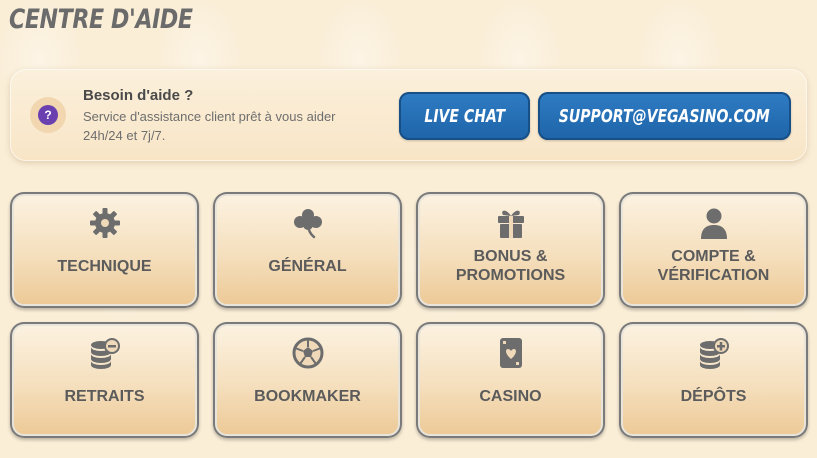 The height and width of the screenshot is (458, 817). What do you see at coordinates (307, 250) in the screenshot?
I see `category-general: GÉNÉRAL` at bounding box center [307, 250].